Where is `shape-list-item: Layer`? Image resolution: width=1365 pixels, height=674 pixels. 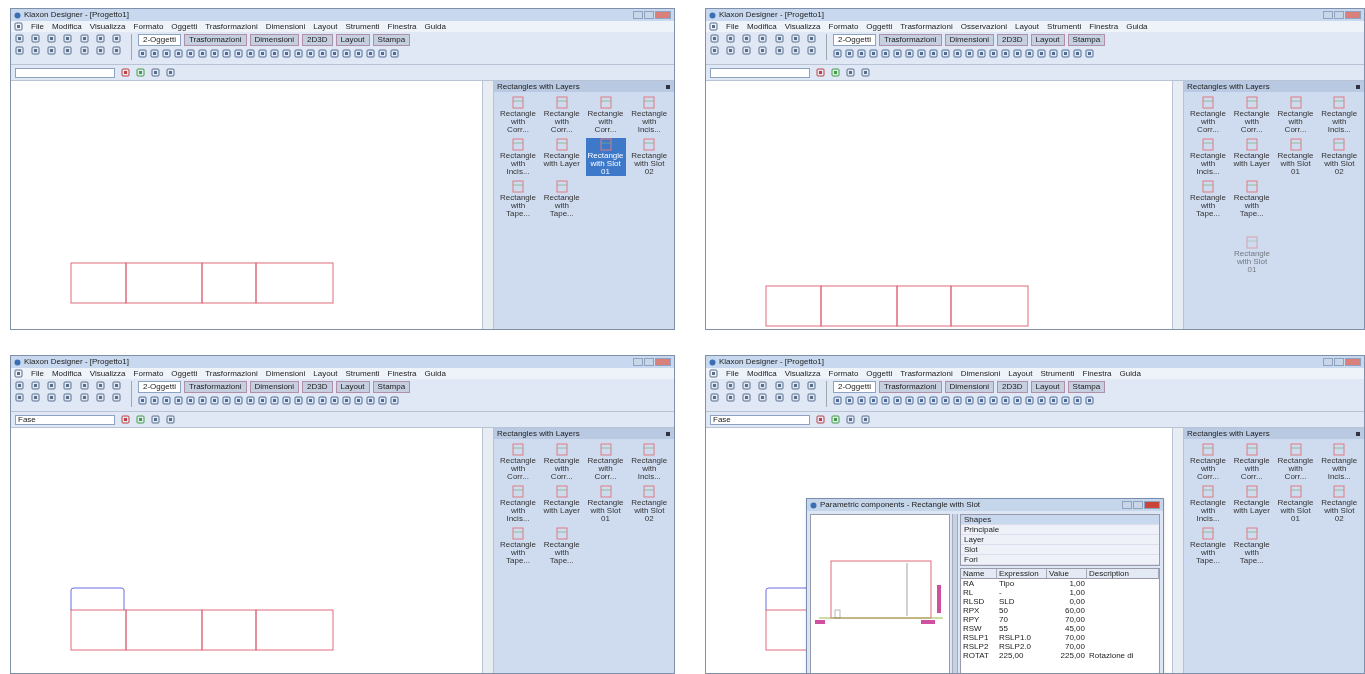
shape-list-item: Layer is located at coordinates (1060, 540).